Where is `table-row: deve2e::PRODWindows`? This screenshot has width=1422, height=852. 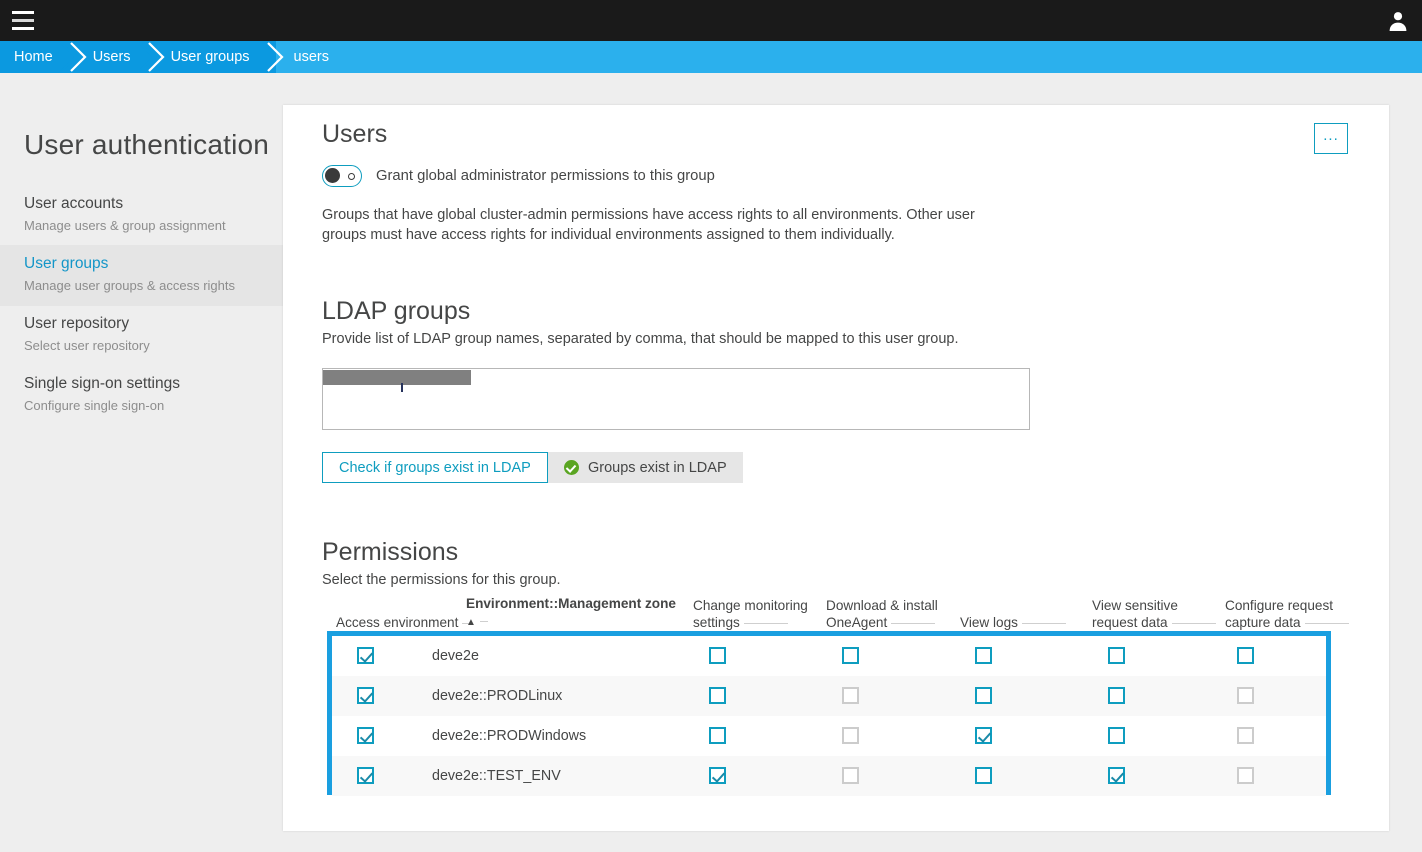 table-row: deve2e::PRODWindows is located at coordinates (829, 736).